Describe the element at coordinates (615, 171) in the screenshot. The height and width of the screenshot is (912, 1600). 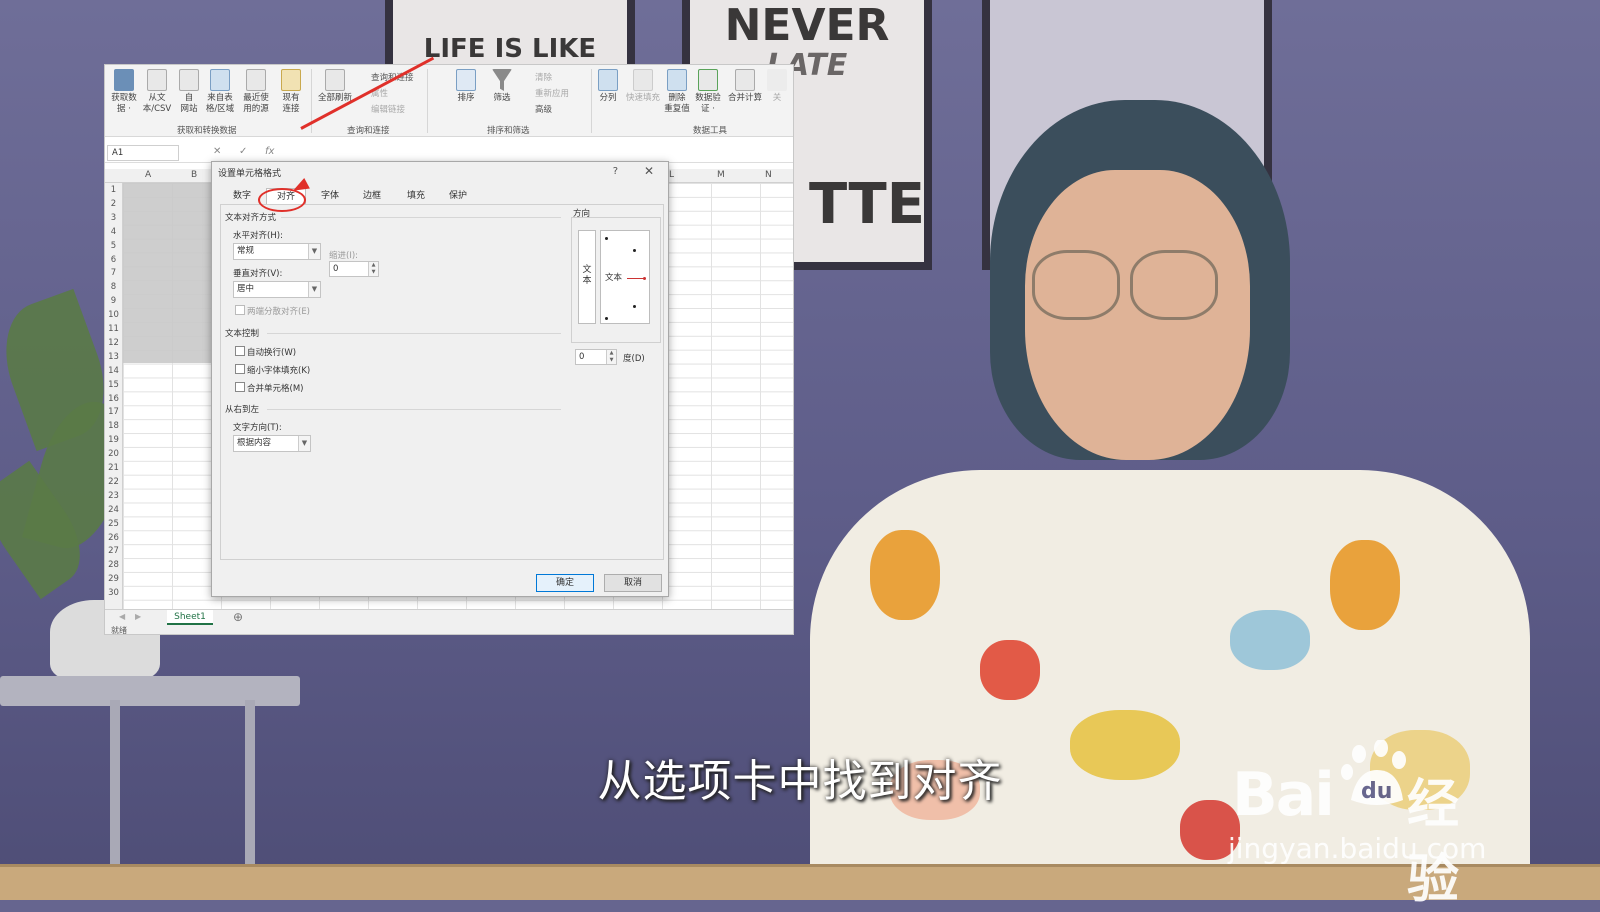
I see `help-button: ?` at that location.